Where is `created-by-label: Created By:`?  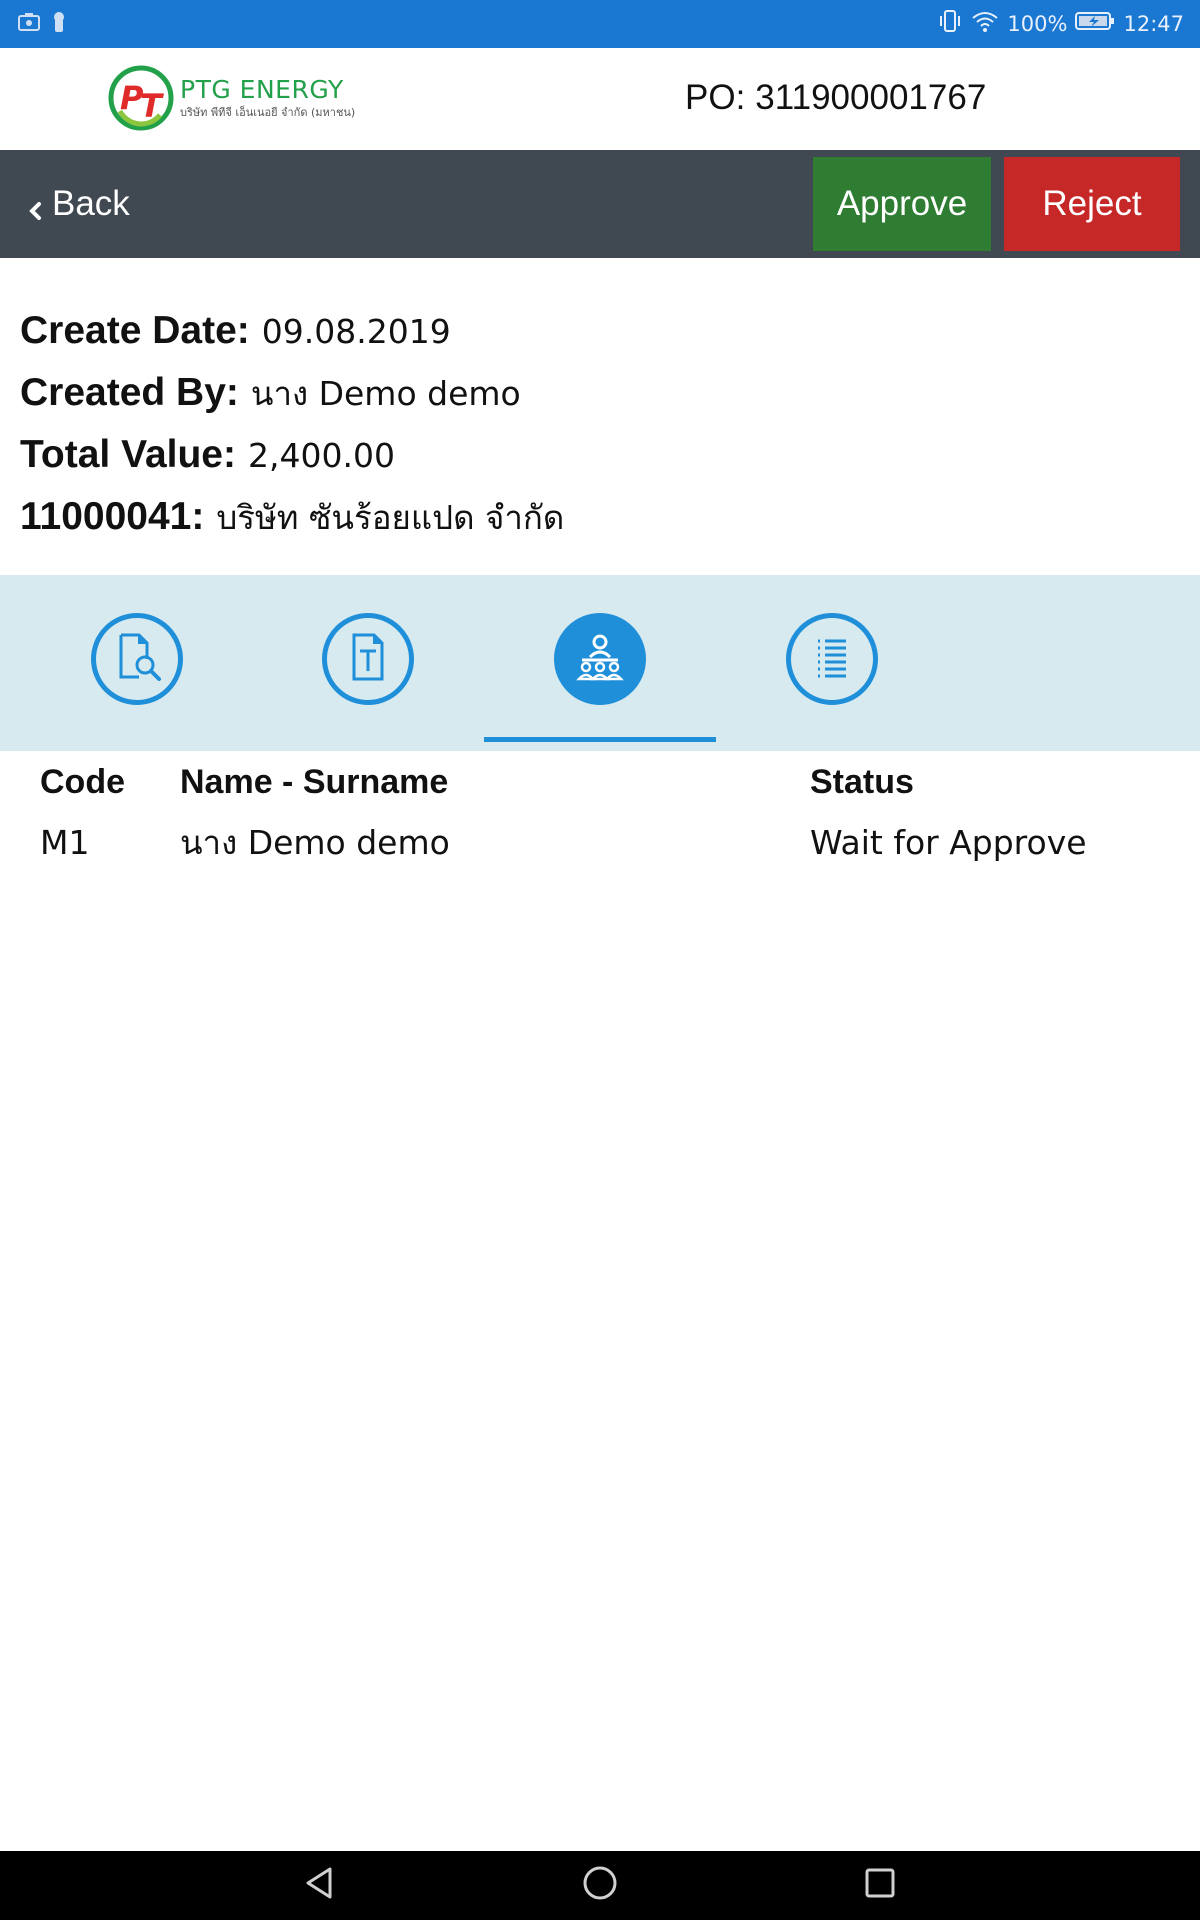
created-by-label: Created By: is located at coordinates (129, 392).